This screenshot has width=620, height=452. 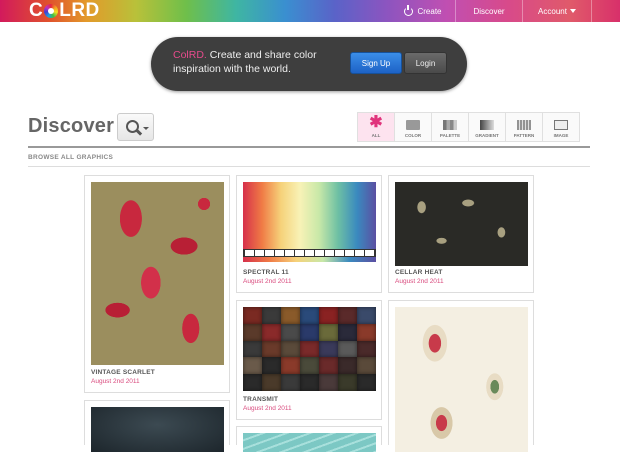 What do you see at coordinates (487, 135) in the screenshot?
I see `filter-gradient-label: GRADIENT` at bounding box center [487, 135].